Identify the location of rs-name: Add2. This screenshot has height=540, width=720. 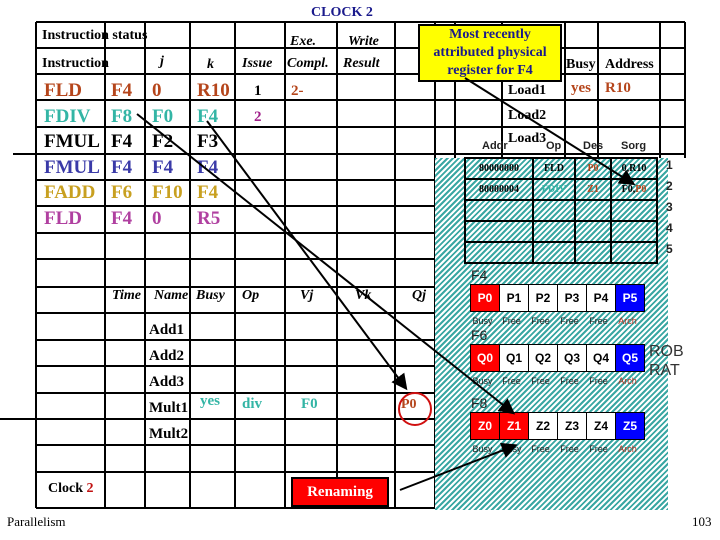
(167, 356).